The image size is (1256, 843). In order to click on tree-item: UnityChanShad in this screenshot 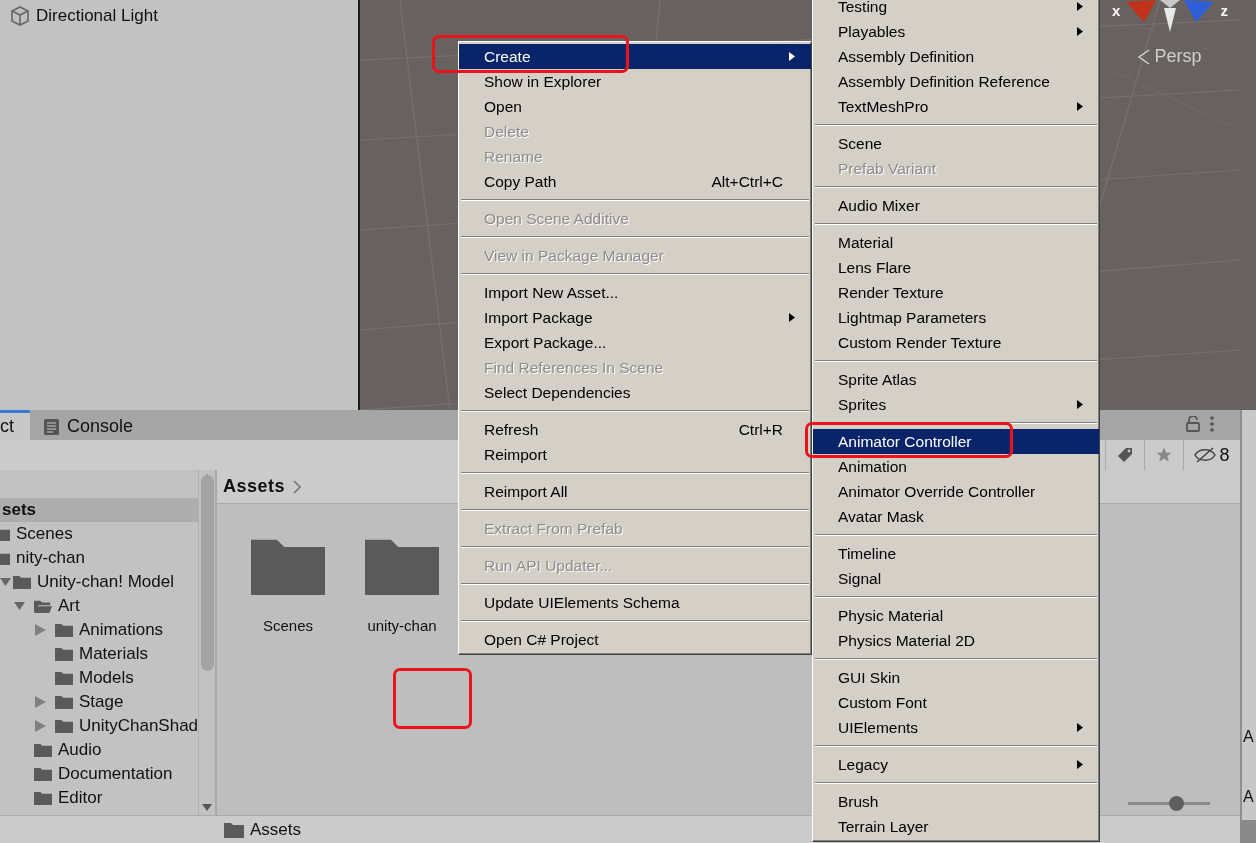, I will do `click(99, 726)`.